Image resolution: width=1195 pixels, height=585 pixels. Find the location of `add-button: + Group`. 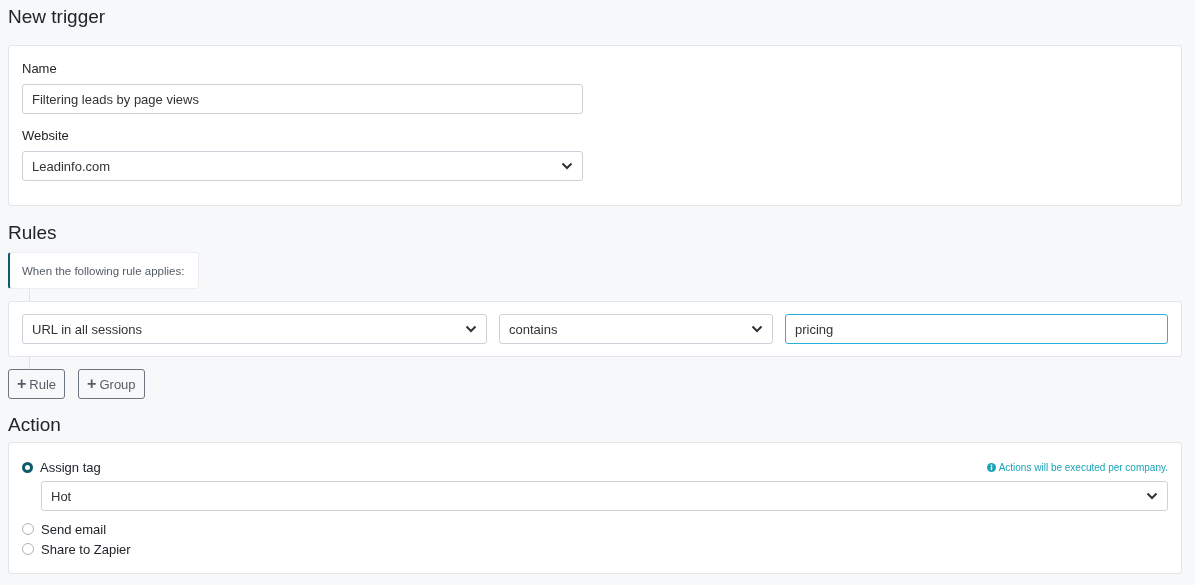

add-button: + Group is located at coordinates (111, 384).